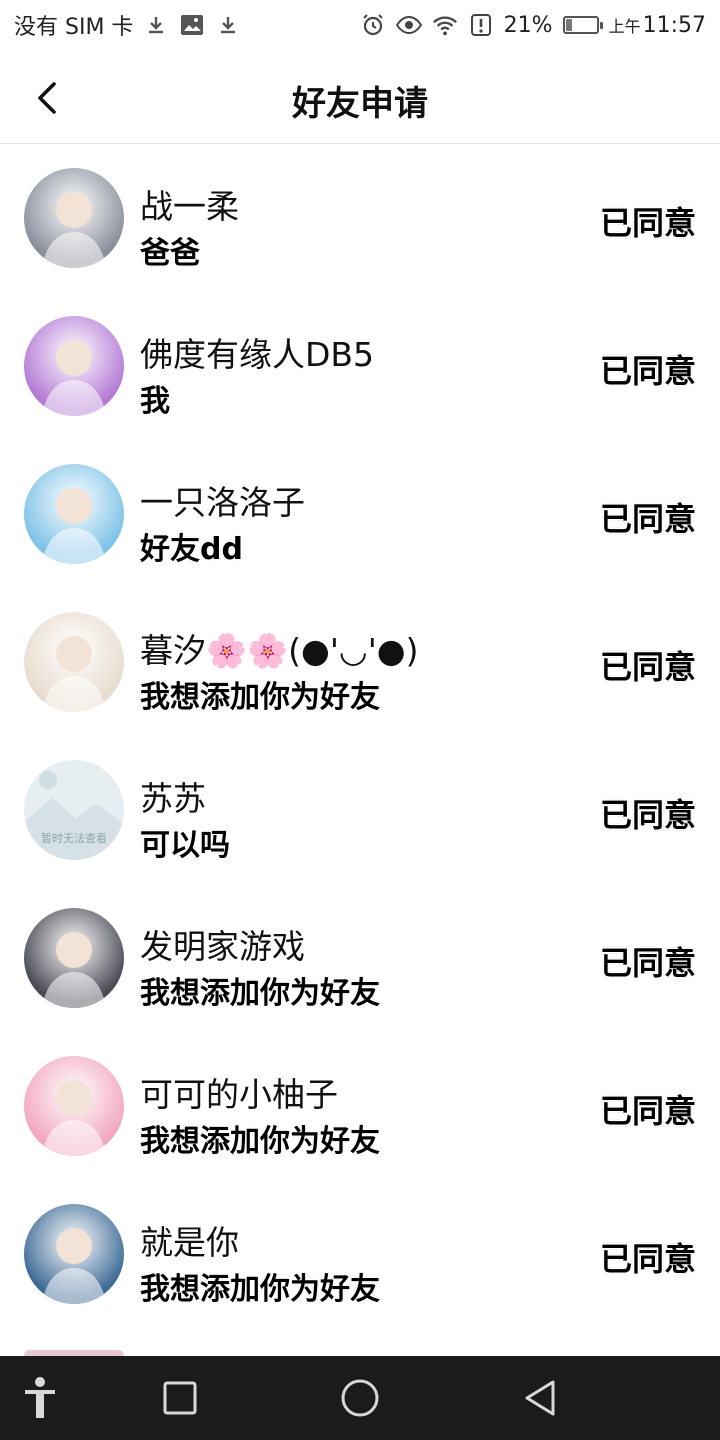 The height and width of the screenshot is (1440, 720). I want to click on accessibility-button, so click(40, 1398).